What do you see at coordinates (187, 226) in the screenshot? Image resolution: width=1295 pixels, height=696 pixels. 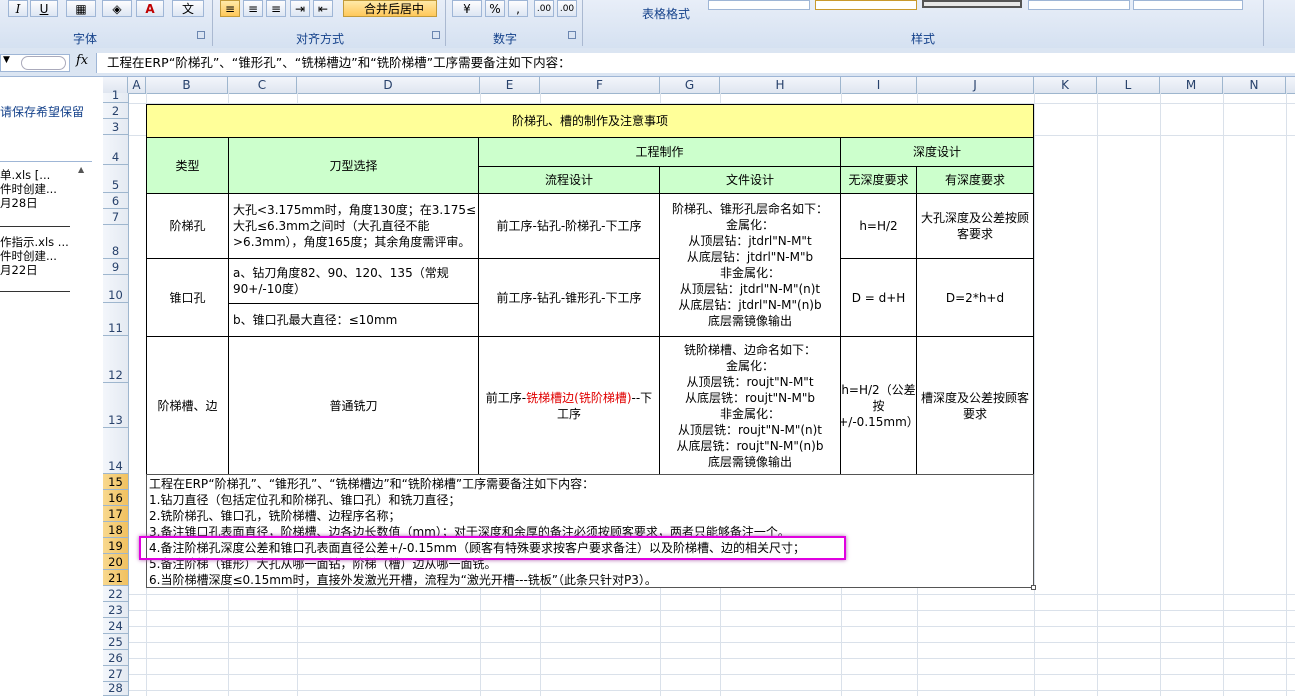 I see `type-cell: 阶梯孔` at bounding box center [187, 226].